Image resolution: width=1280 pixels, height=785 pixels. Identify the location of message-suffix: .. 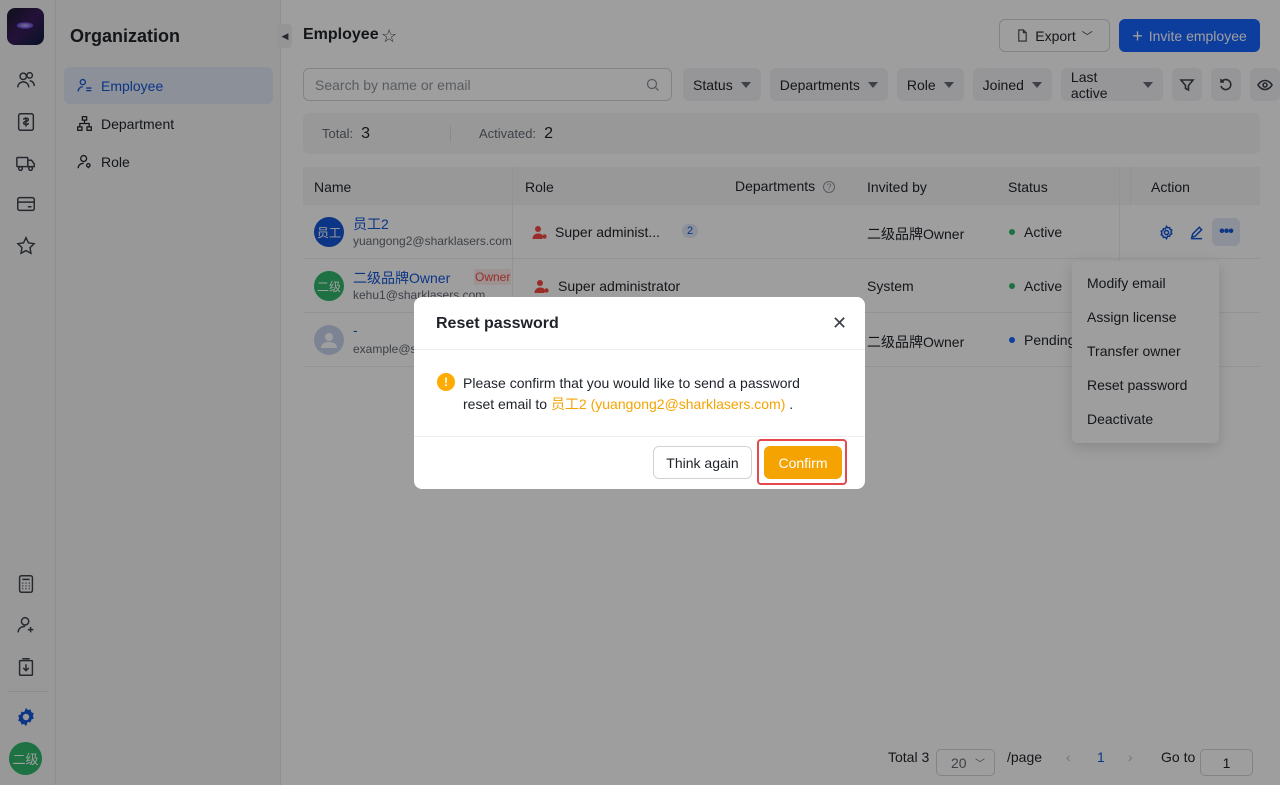
(791, 404).